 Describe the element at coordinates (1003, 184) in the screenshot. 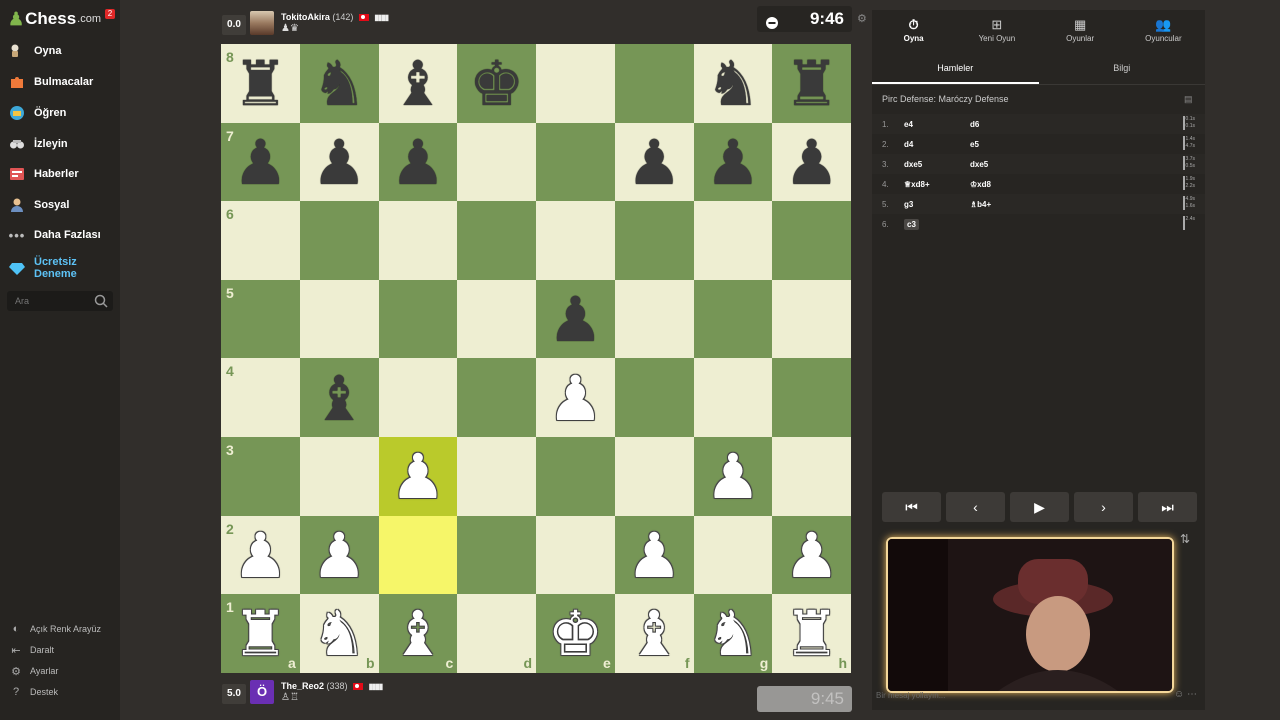

I see `black-move: ♔xd8` at that location.